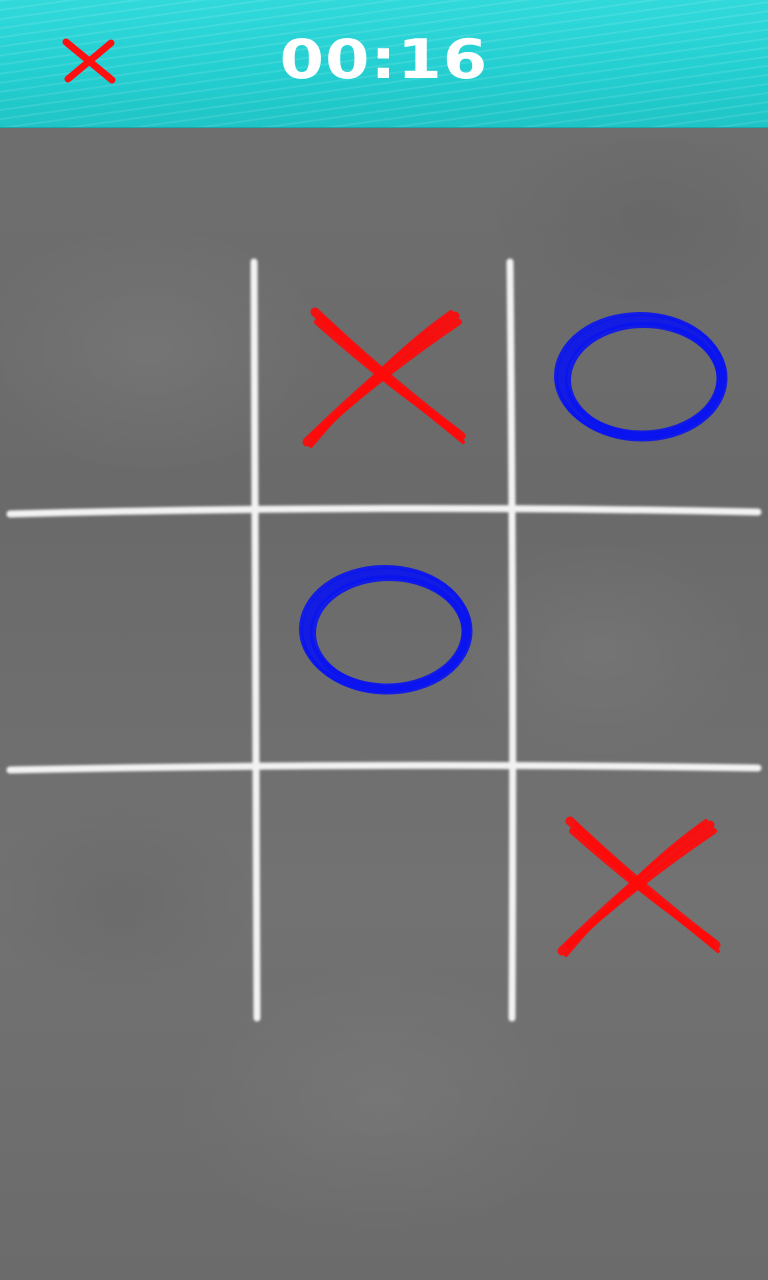 The image size is (768, 1280). Describe the element at coordinates (129, 894) in the screenshot. I see `board-cell-r3-c1` at that location.